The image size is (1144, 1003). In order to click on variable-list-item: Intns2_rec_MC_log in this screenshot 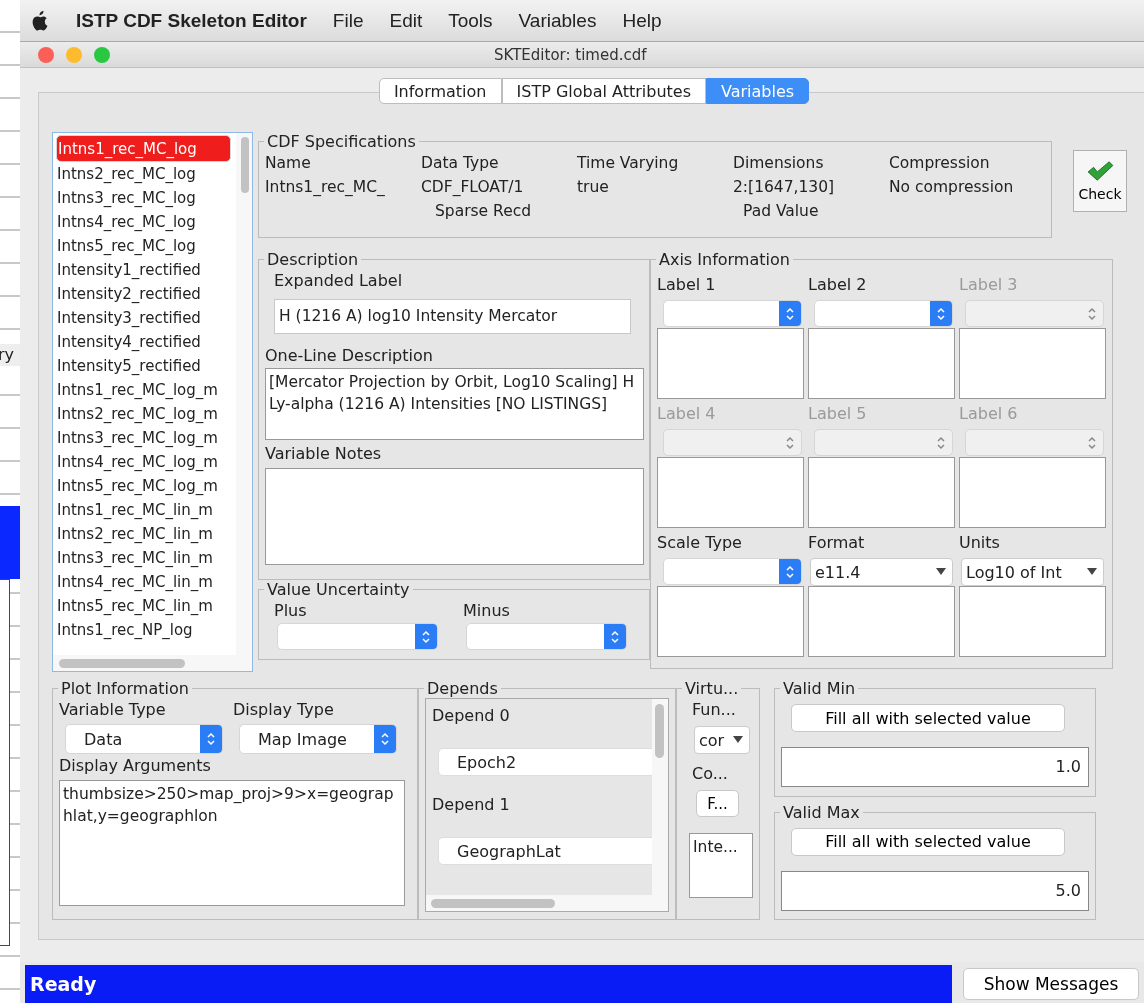, I will do `click(143, 174)`.